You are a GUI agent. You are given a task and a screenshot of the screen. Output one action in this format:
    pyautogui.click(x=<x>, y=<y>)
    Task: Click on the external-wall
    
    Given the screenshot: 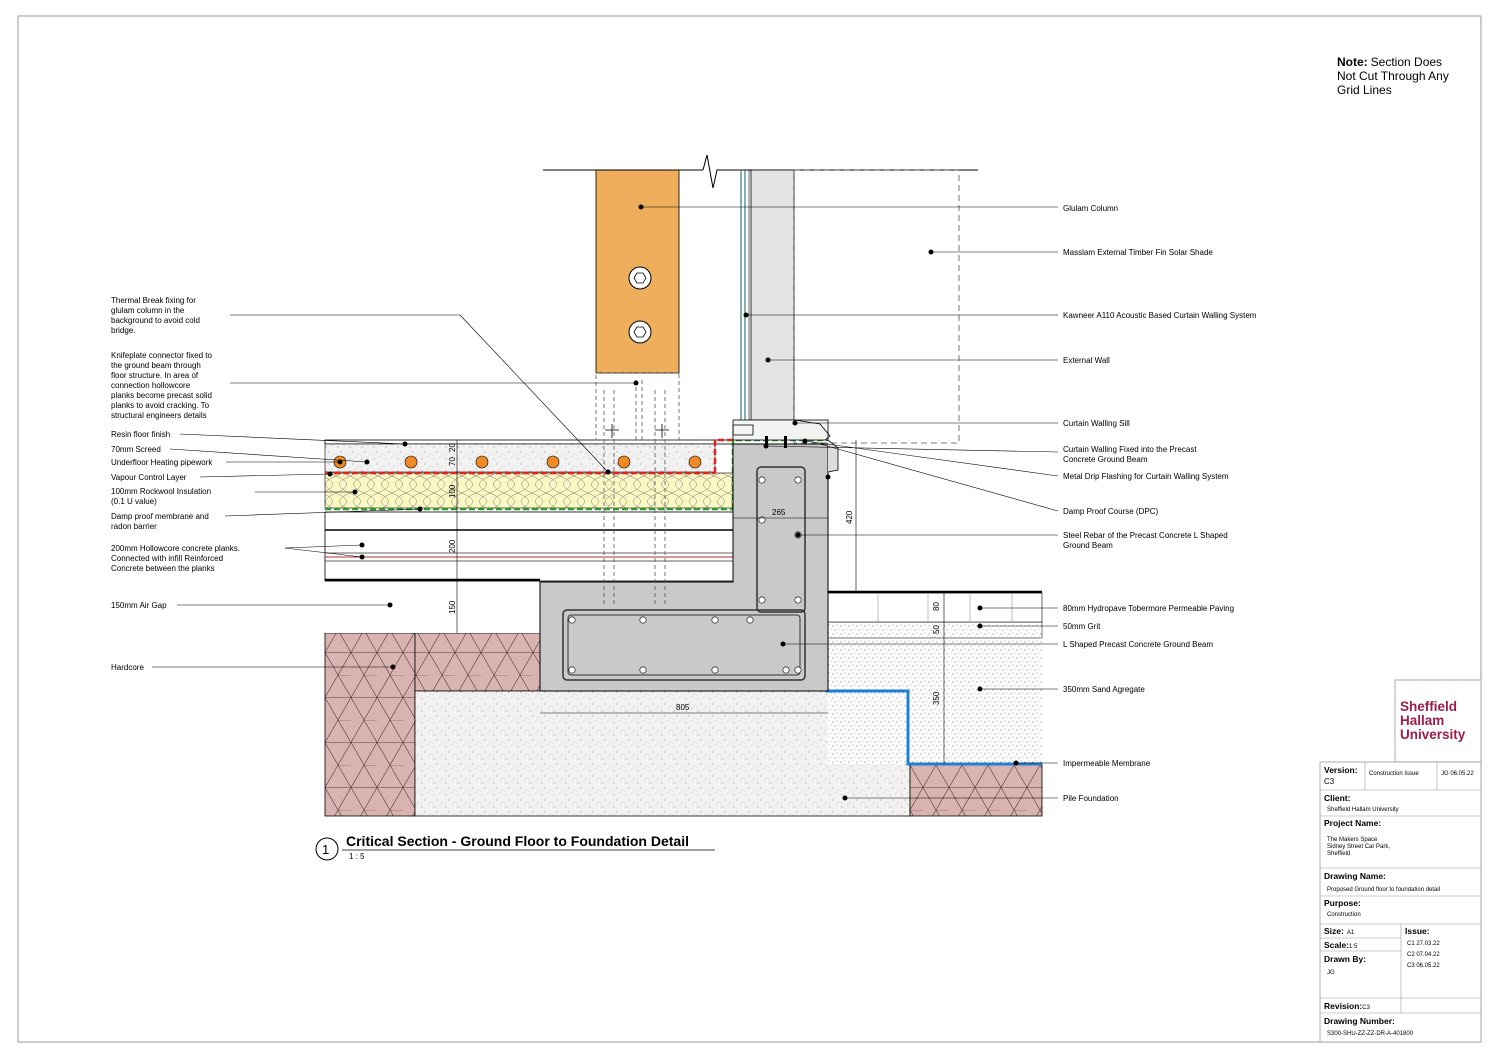 What is the action you would take?
    pyautogui.click(x=772, y=295)
    